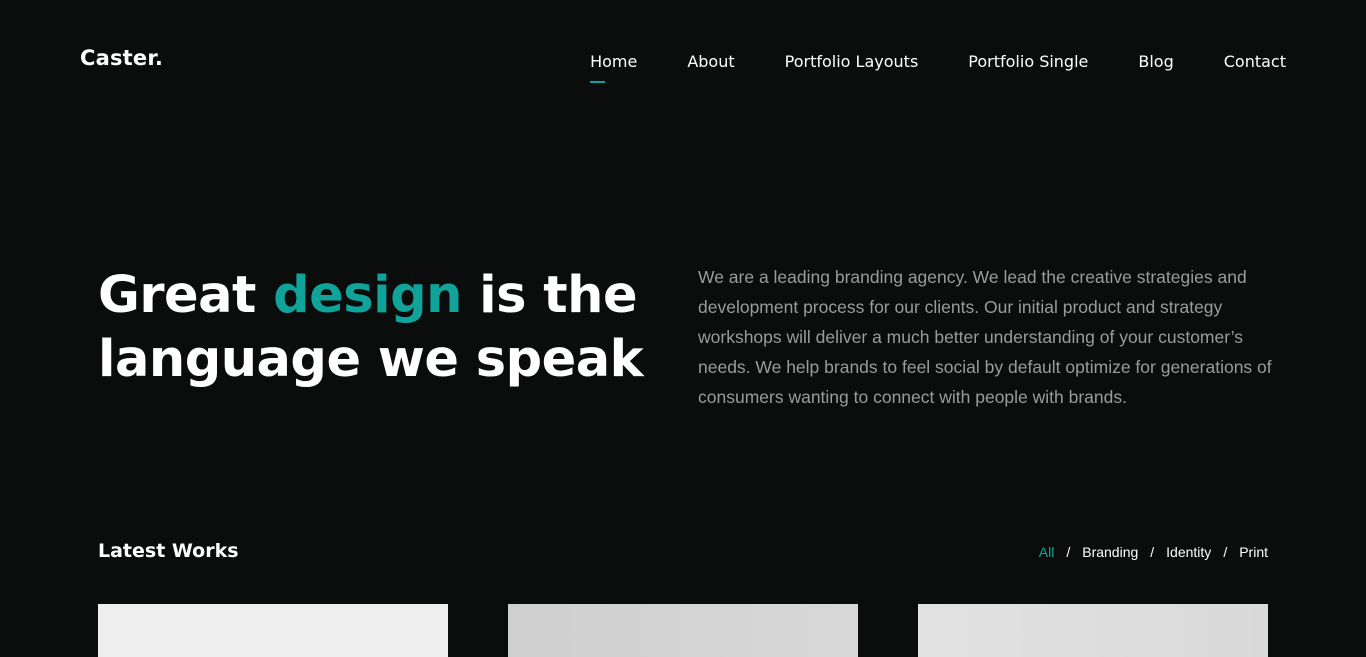 The image size is (1366, 657). I want to click on works-grid, so click(683, 630).